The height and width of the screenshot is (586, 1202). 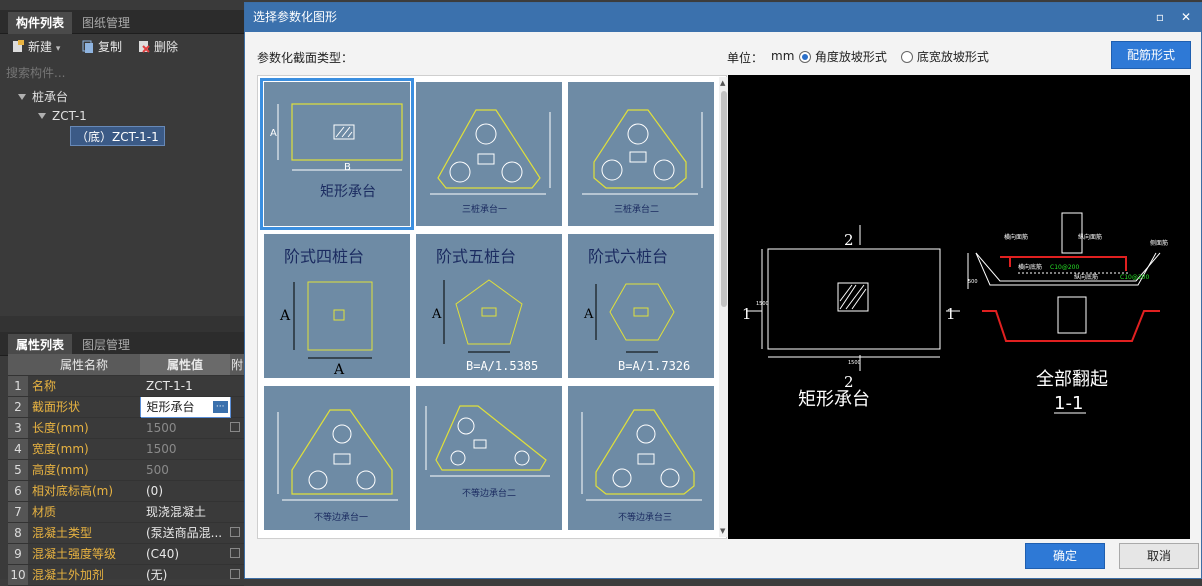 I want to click on property-row: 5 高度(mm) 500, so click(x=126, y=470).